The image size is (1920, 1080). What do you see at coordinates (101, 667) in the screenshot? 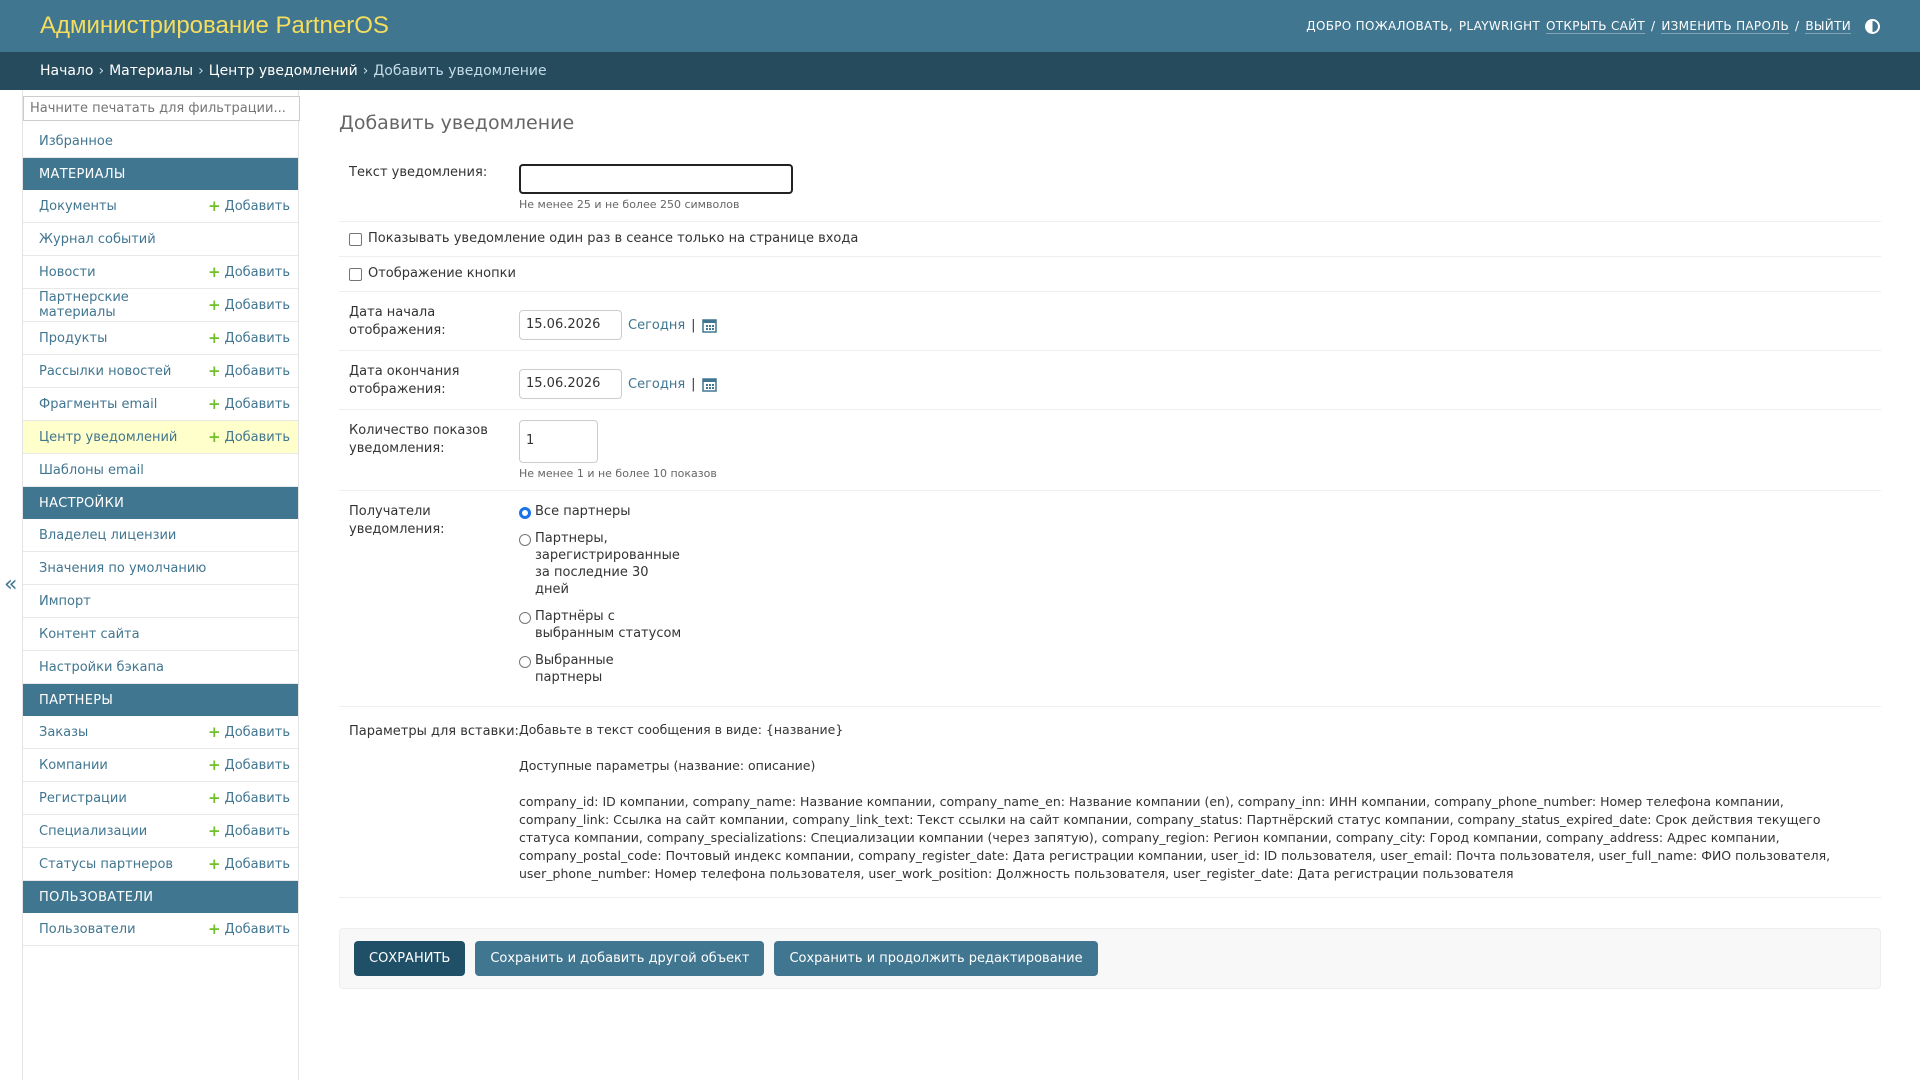
I see `sidebar-item-label: Настройки бэкапа` at bounding box center [101, 667].